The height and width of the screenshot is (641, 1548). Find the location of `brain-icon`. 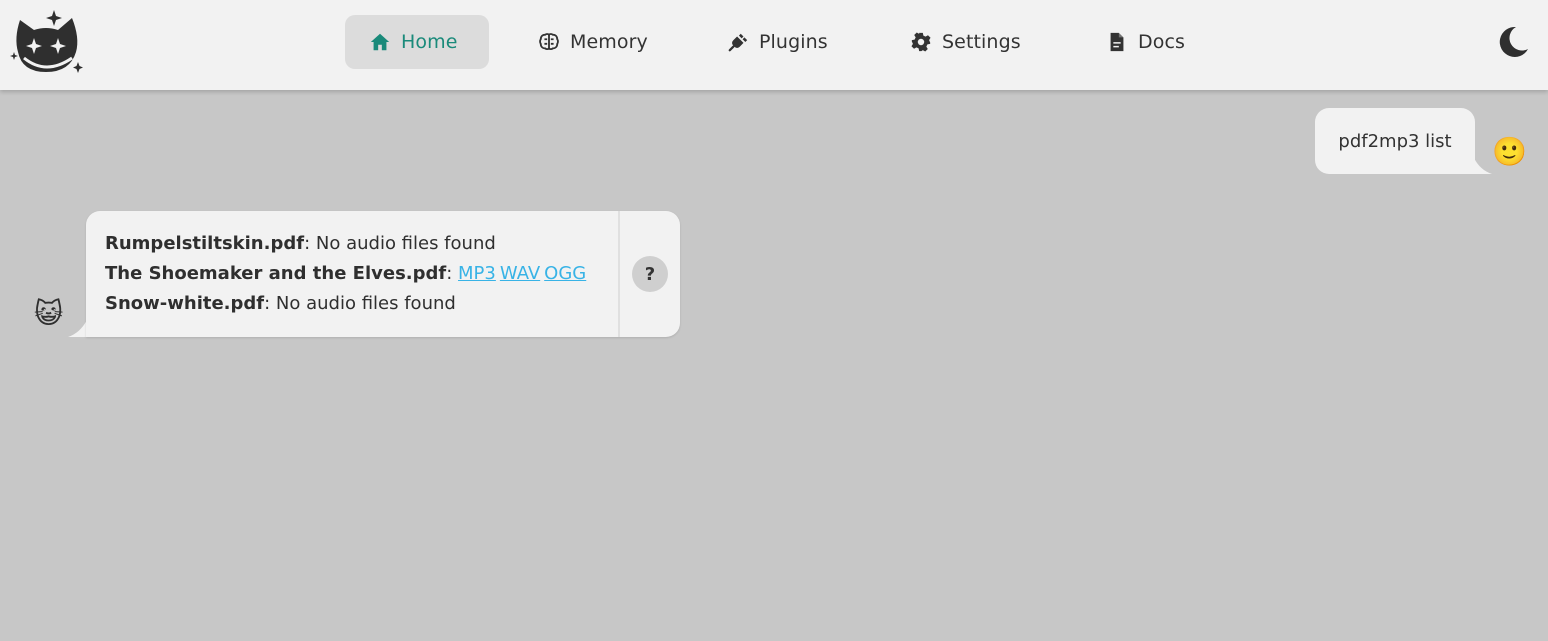

brain-icon is located at coordinates (549, 42).